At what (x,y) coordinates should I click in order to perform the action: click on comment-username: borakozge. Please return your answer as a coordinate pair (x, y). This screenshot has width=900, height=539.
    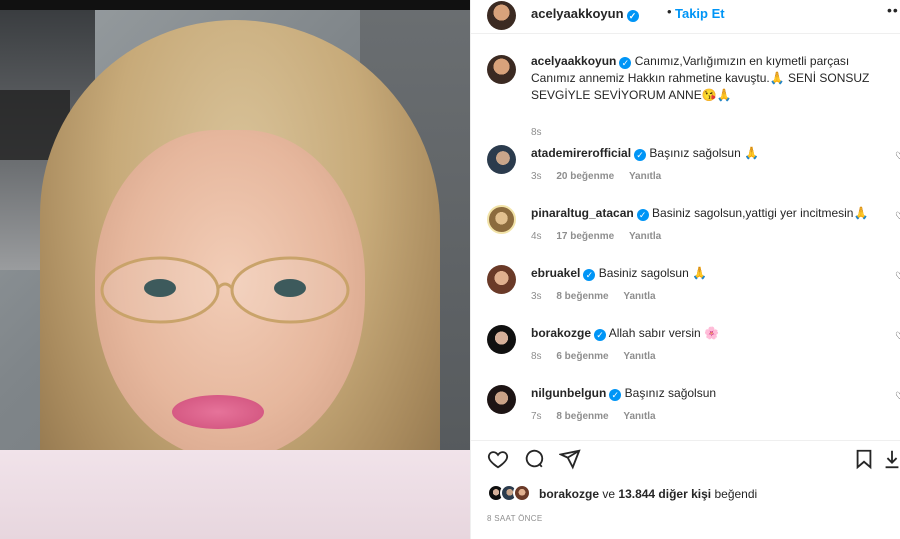
    Looking at the image, I should click on (561, 333).